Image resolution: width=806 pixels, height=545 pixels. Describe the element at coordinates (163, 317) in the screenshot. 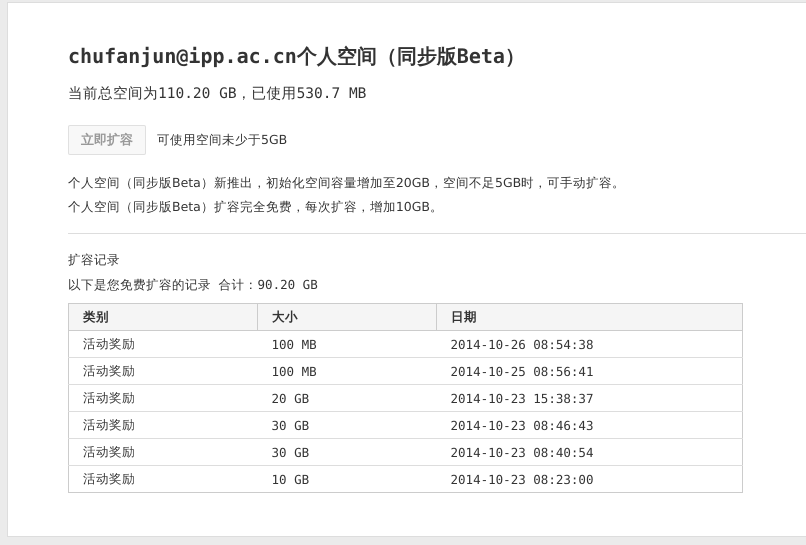

I see `column-header: 类别` at that location.